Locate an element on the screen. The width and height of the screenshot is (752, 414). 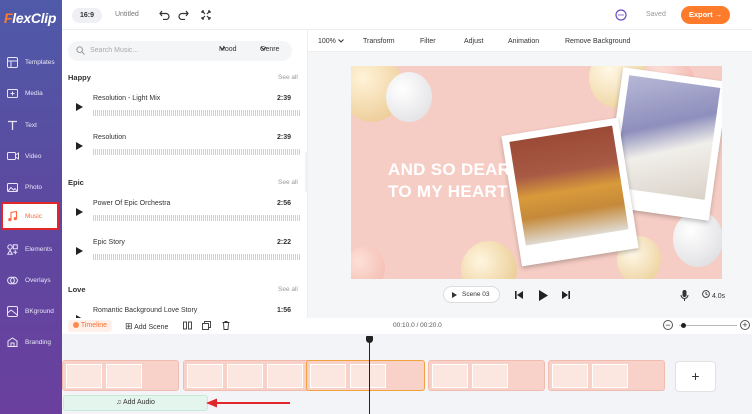
sidebar-item-templates: Templates is located at coordinates (30, 62).